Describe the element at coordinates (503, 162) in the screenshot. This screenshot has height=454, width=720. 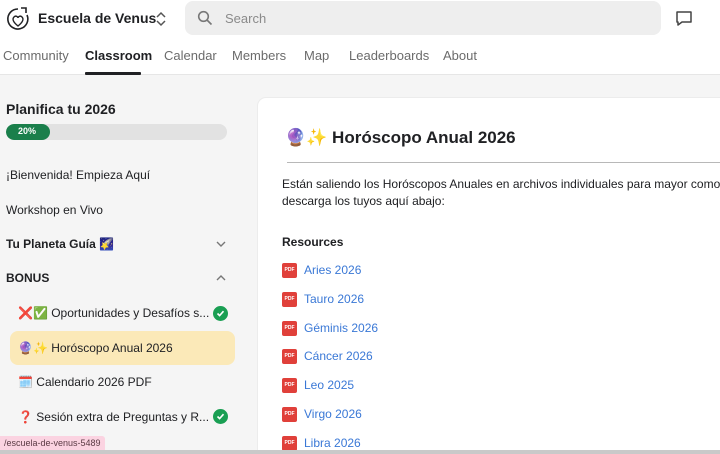
I see `title-divider` at that location.